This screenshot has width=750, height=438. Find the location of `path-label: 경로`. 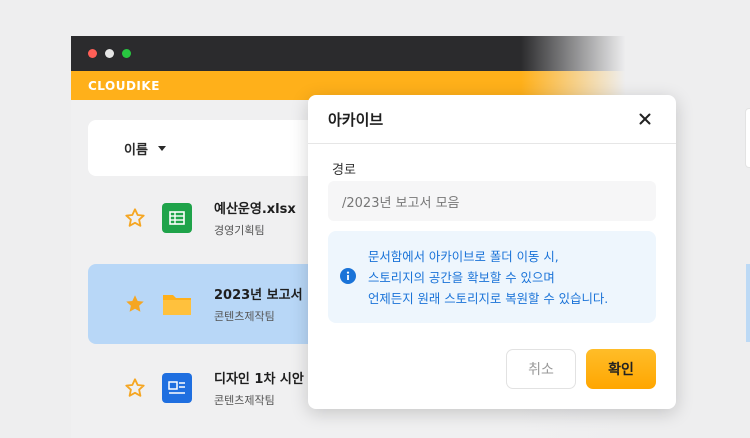

path-label: 경로 is located at coordinates (344, 170).